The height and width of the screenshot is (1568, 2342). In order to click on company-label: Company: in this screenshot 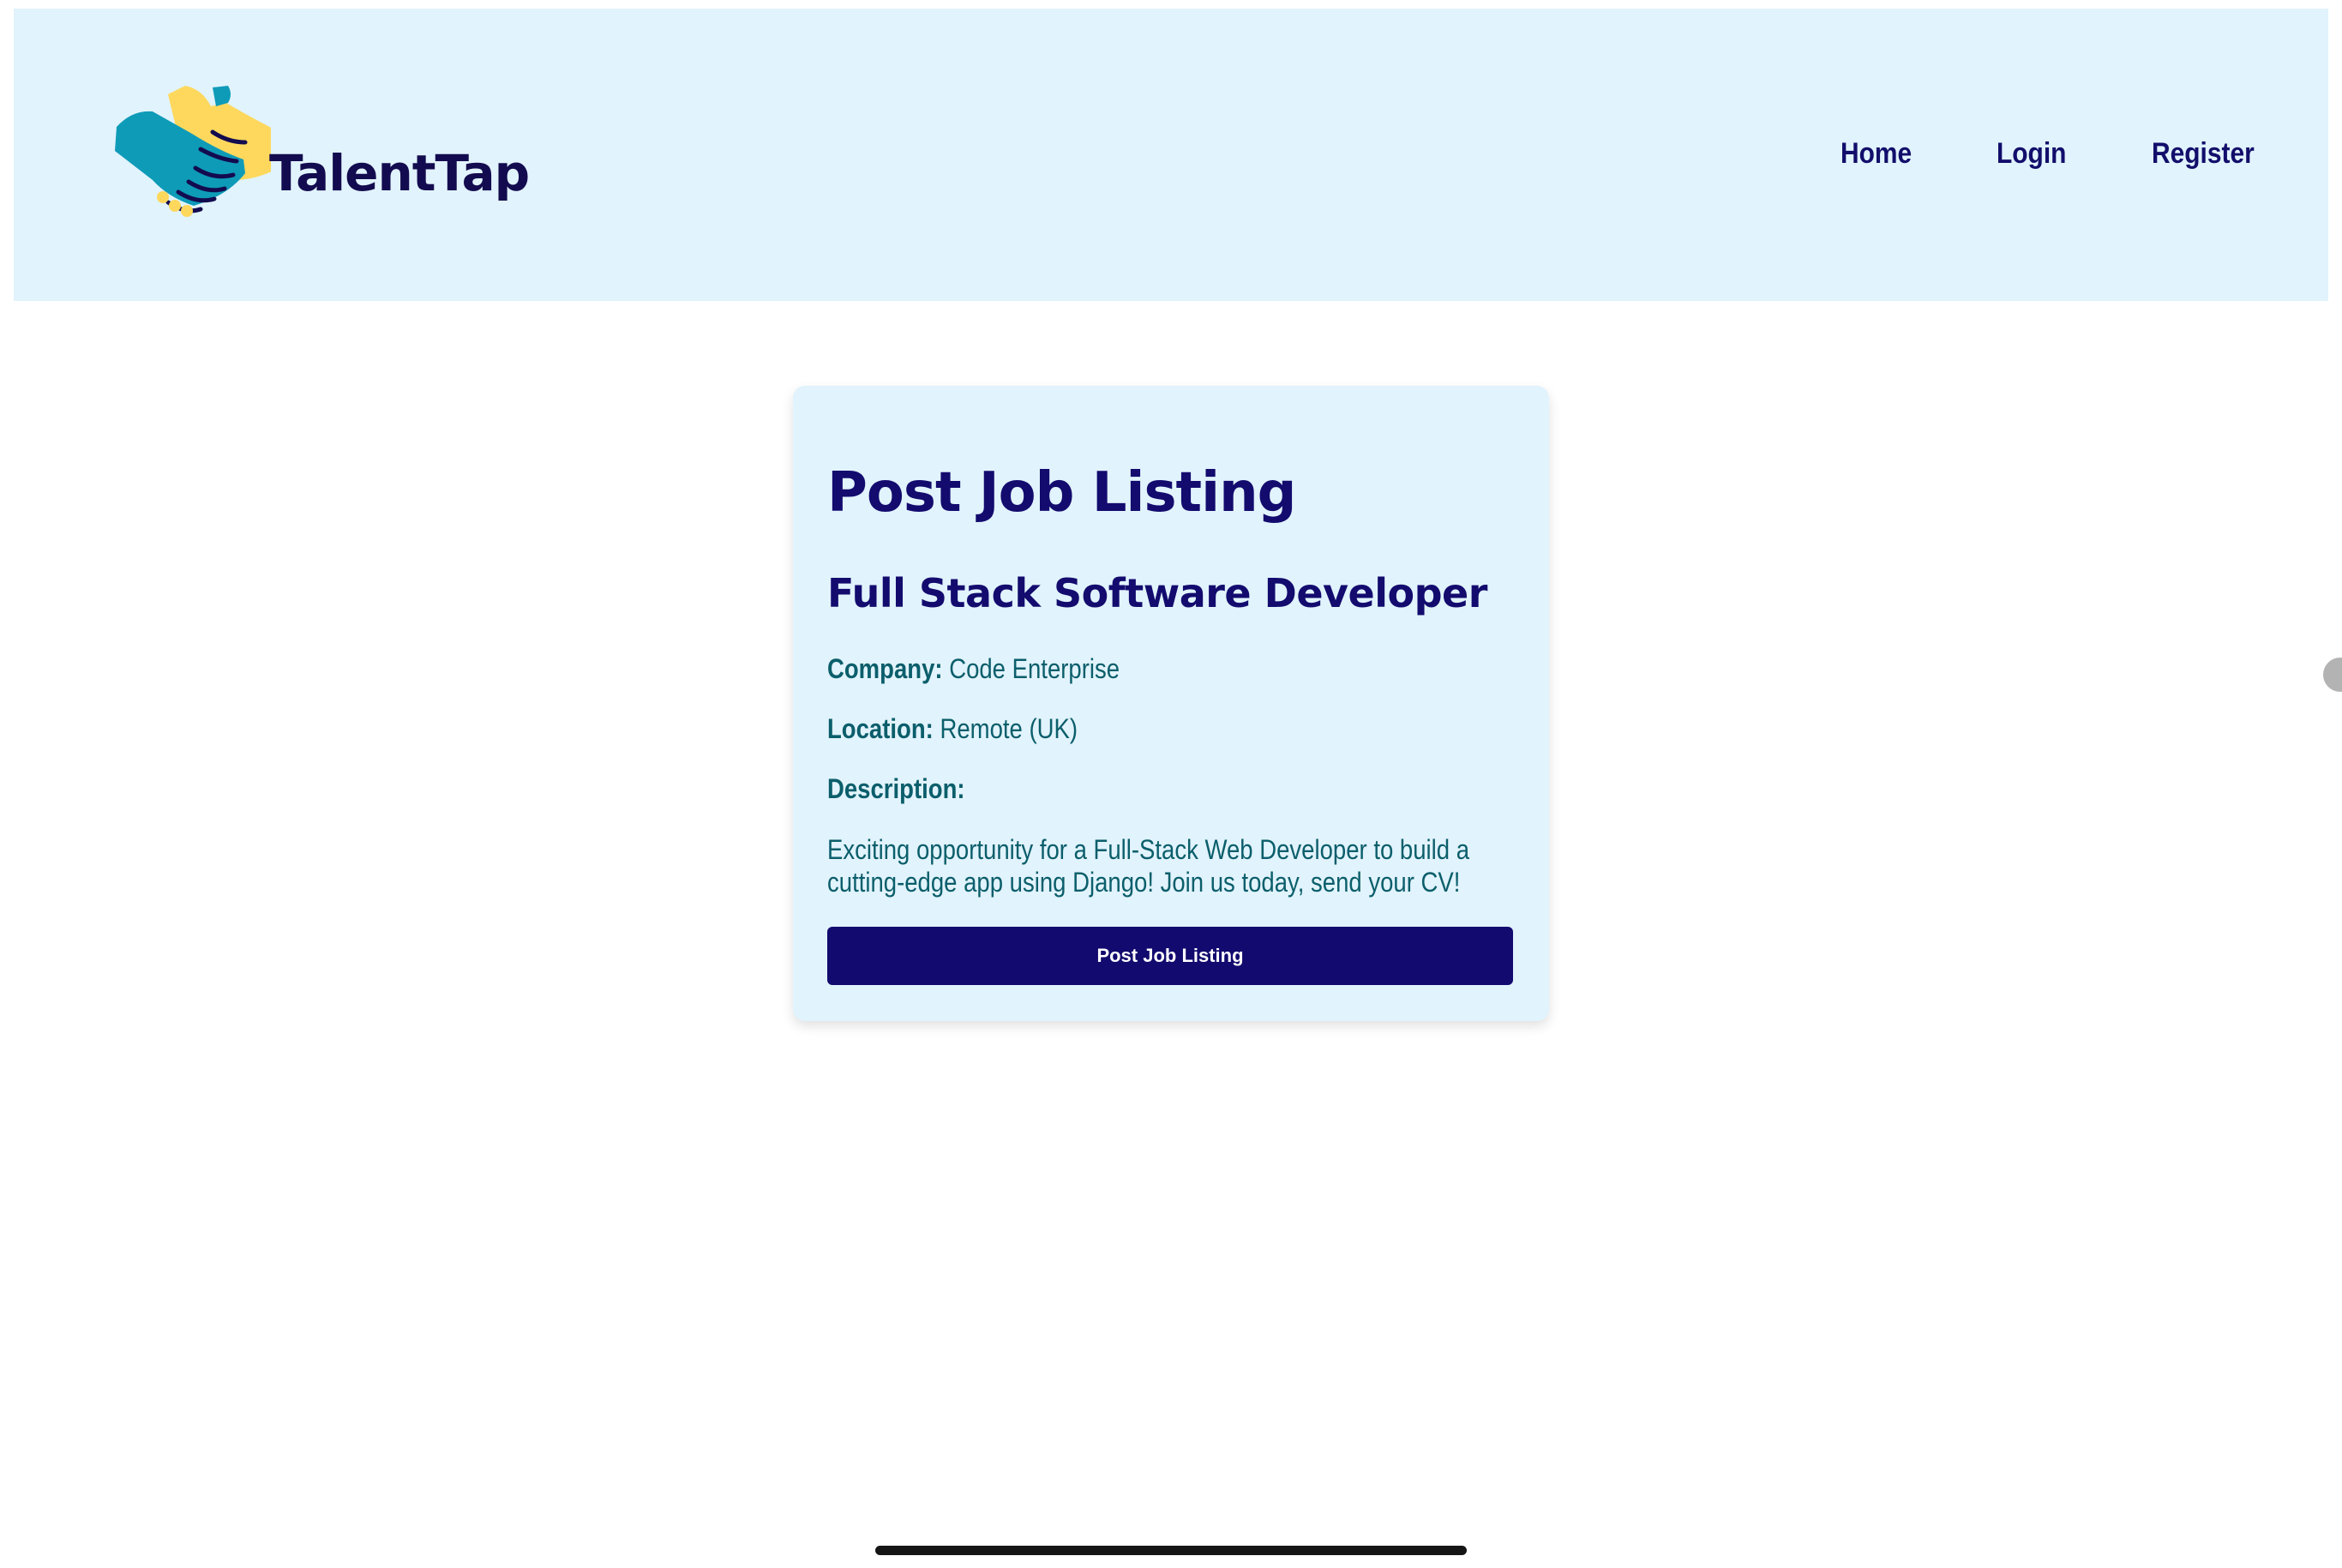, I will do `click(885, 668)`.